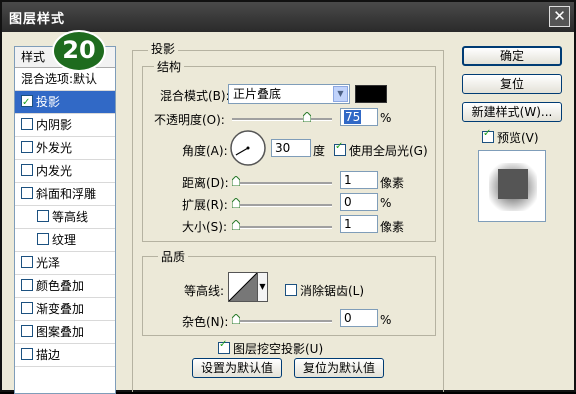 The height and width of the screenshot is (394, 576). Describe the element at coordinates (237, 368) in the screenshot. I see `make-default-button: 设置为默认值` at that location.